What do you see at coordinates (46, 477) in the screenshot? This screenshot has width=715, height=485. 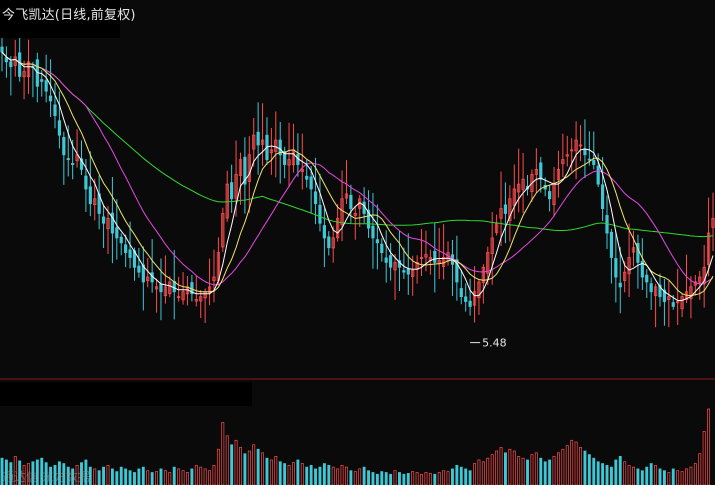 I see `watermark-text: 通达信 东方数据` at bounding box center [46, 477].